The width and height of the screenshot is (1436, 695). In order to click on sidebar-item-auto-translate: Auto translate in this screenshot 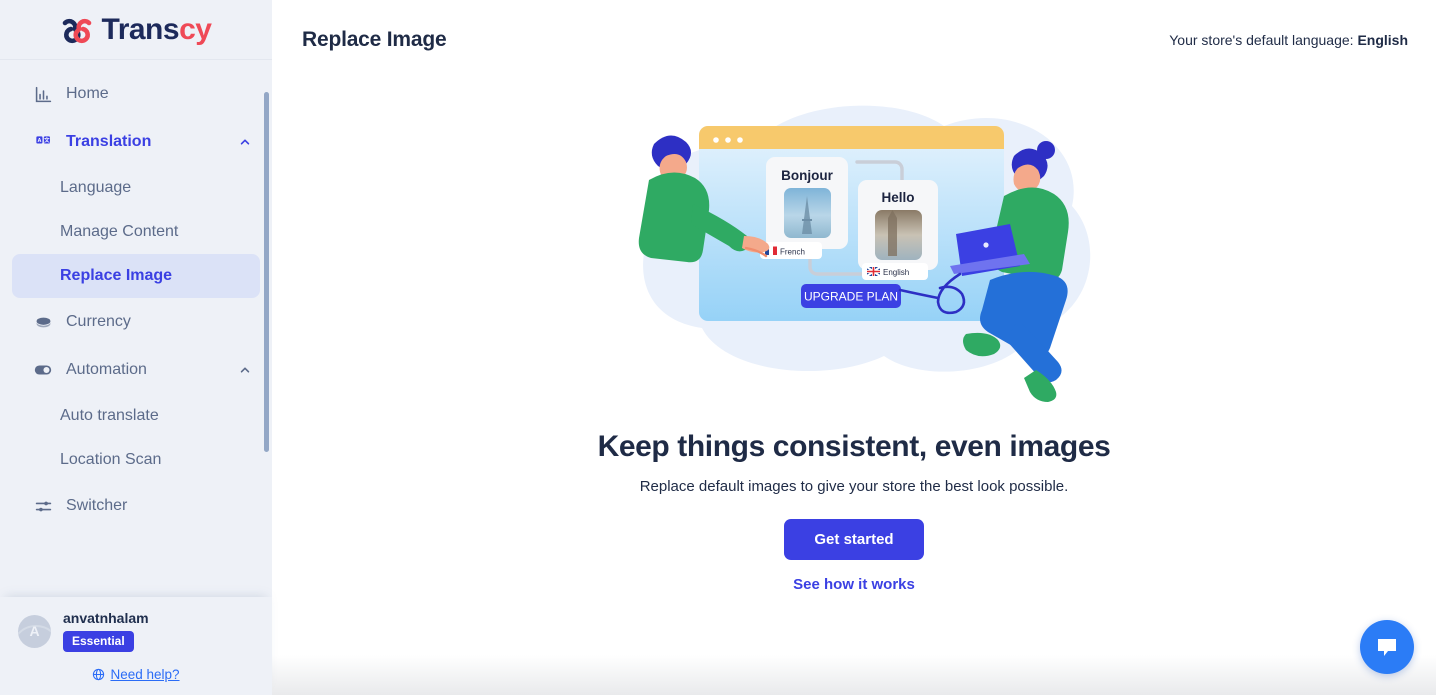, I will do `click(136, 416)`.